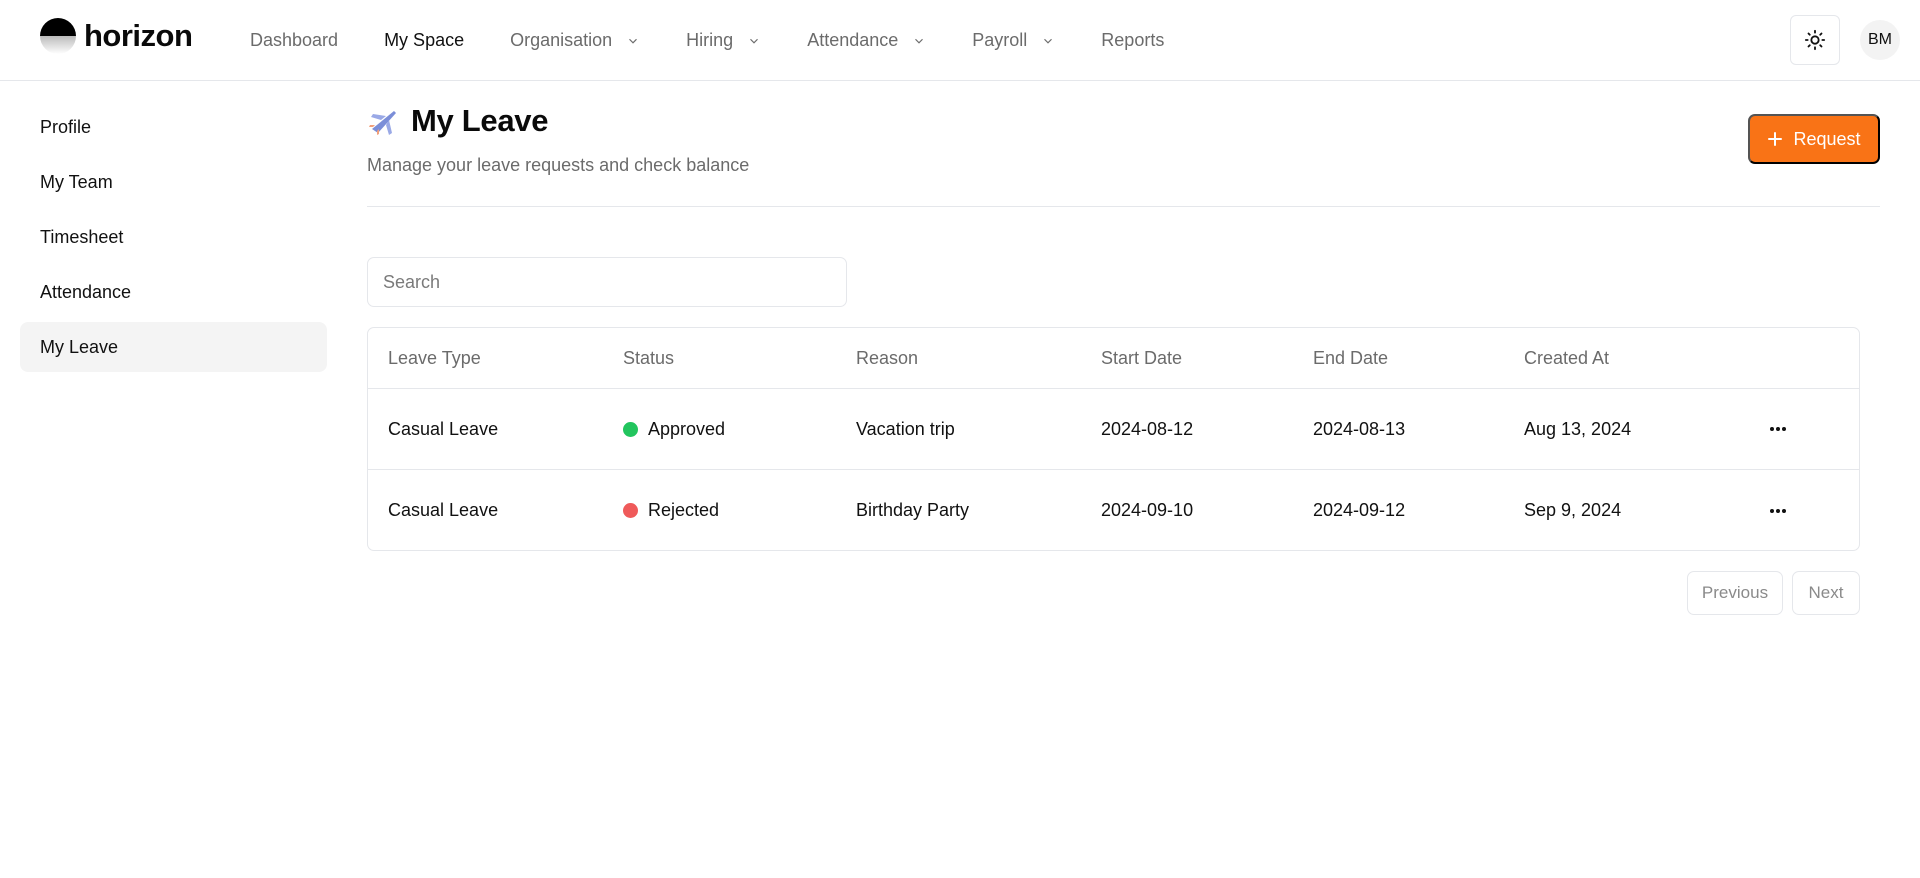  I want to click on nav-item-organisation: Organisation, so click(575, 40).